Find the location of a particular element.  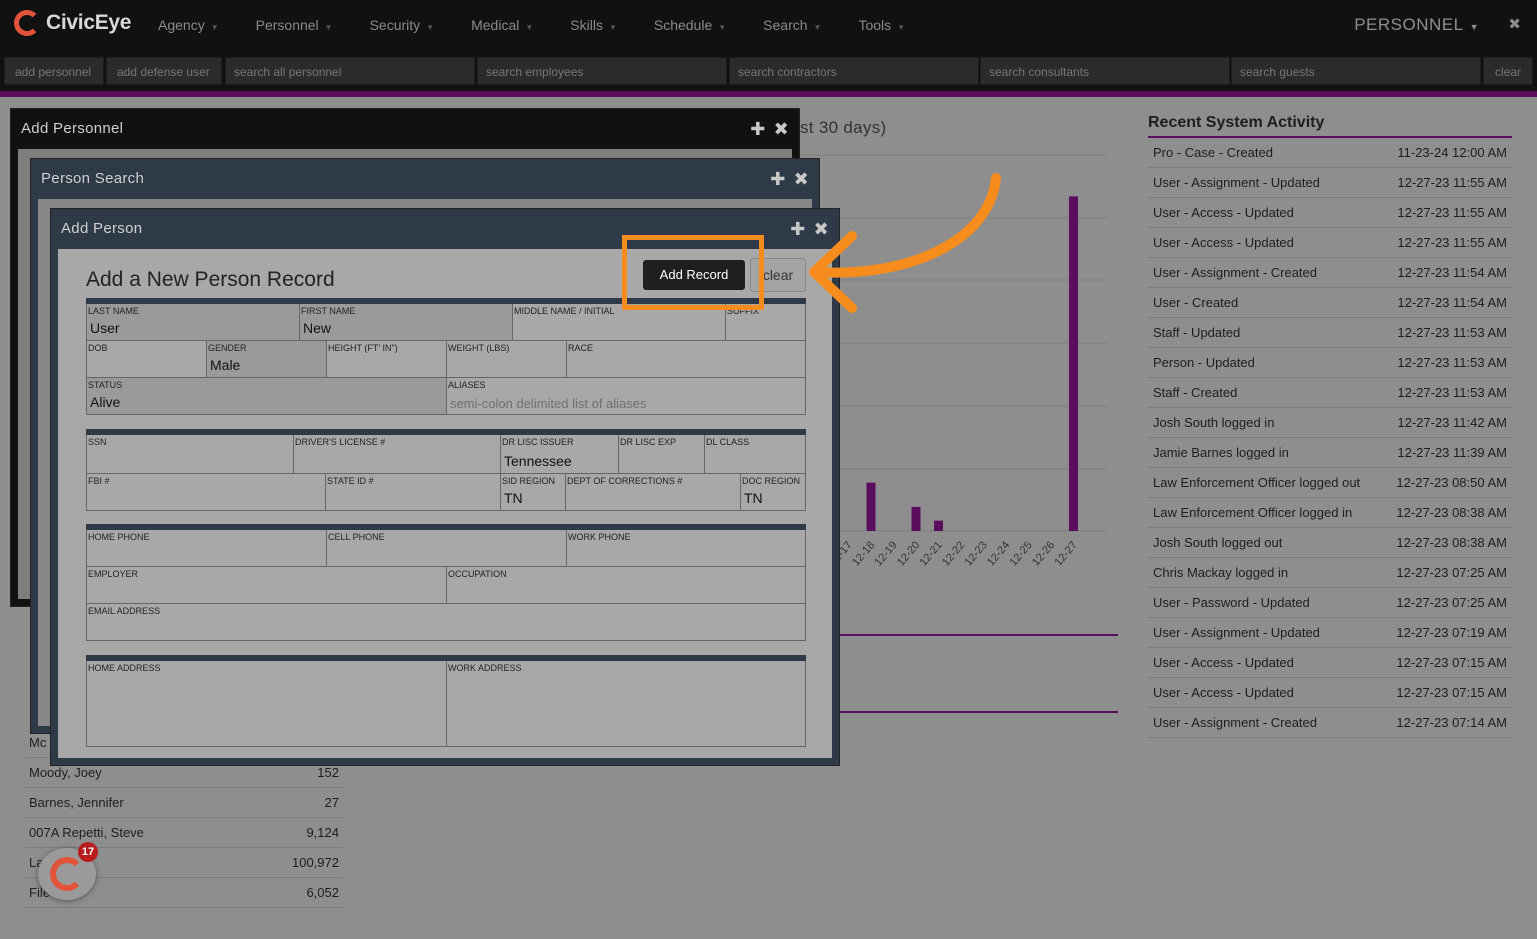

notifications-button: 17 is located at coordinates (68, 871).